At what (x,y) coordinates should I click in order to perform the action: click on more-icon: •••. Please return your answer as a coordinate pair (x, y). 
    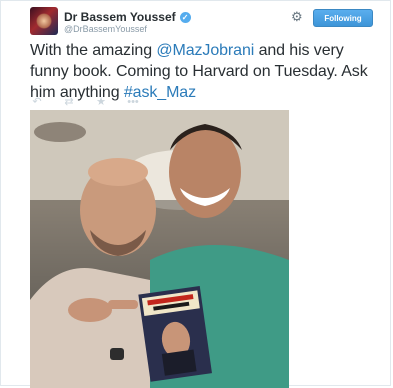
    Looking at the image, I should click on (133, 102).